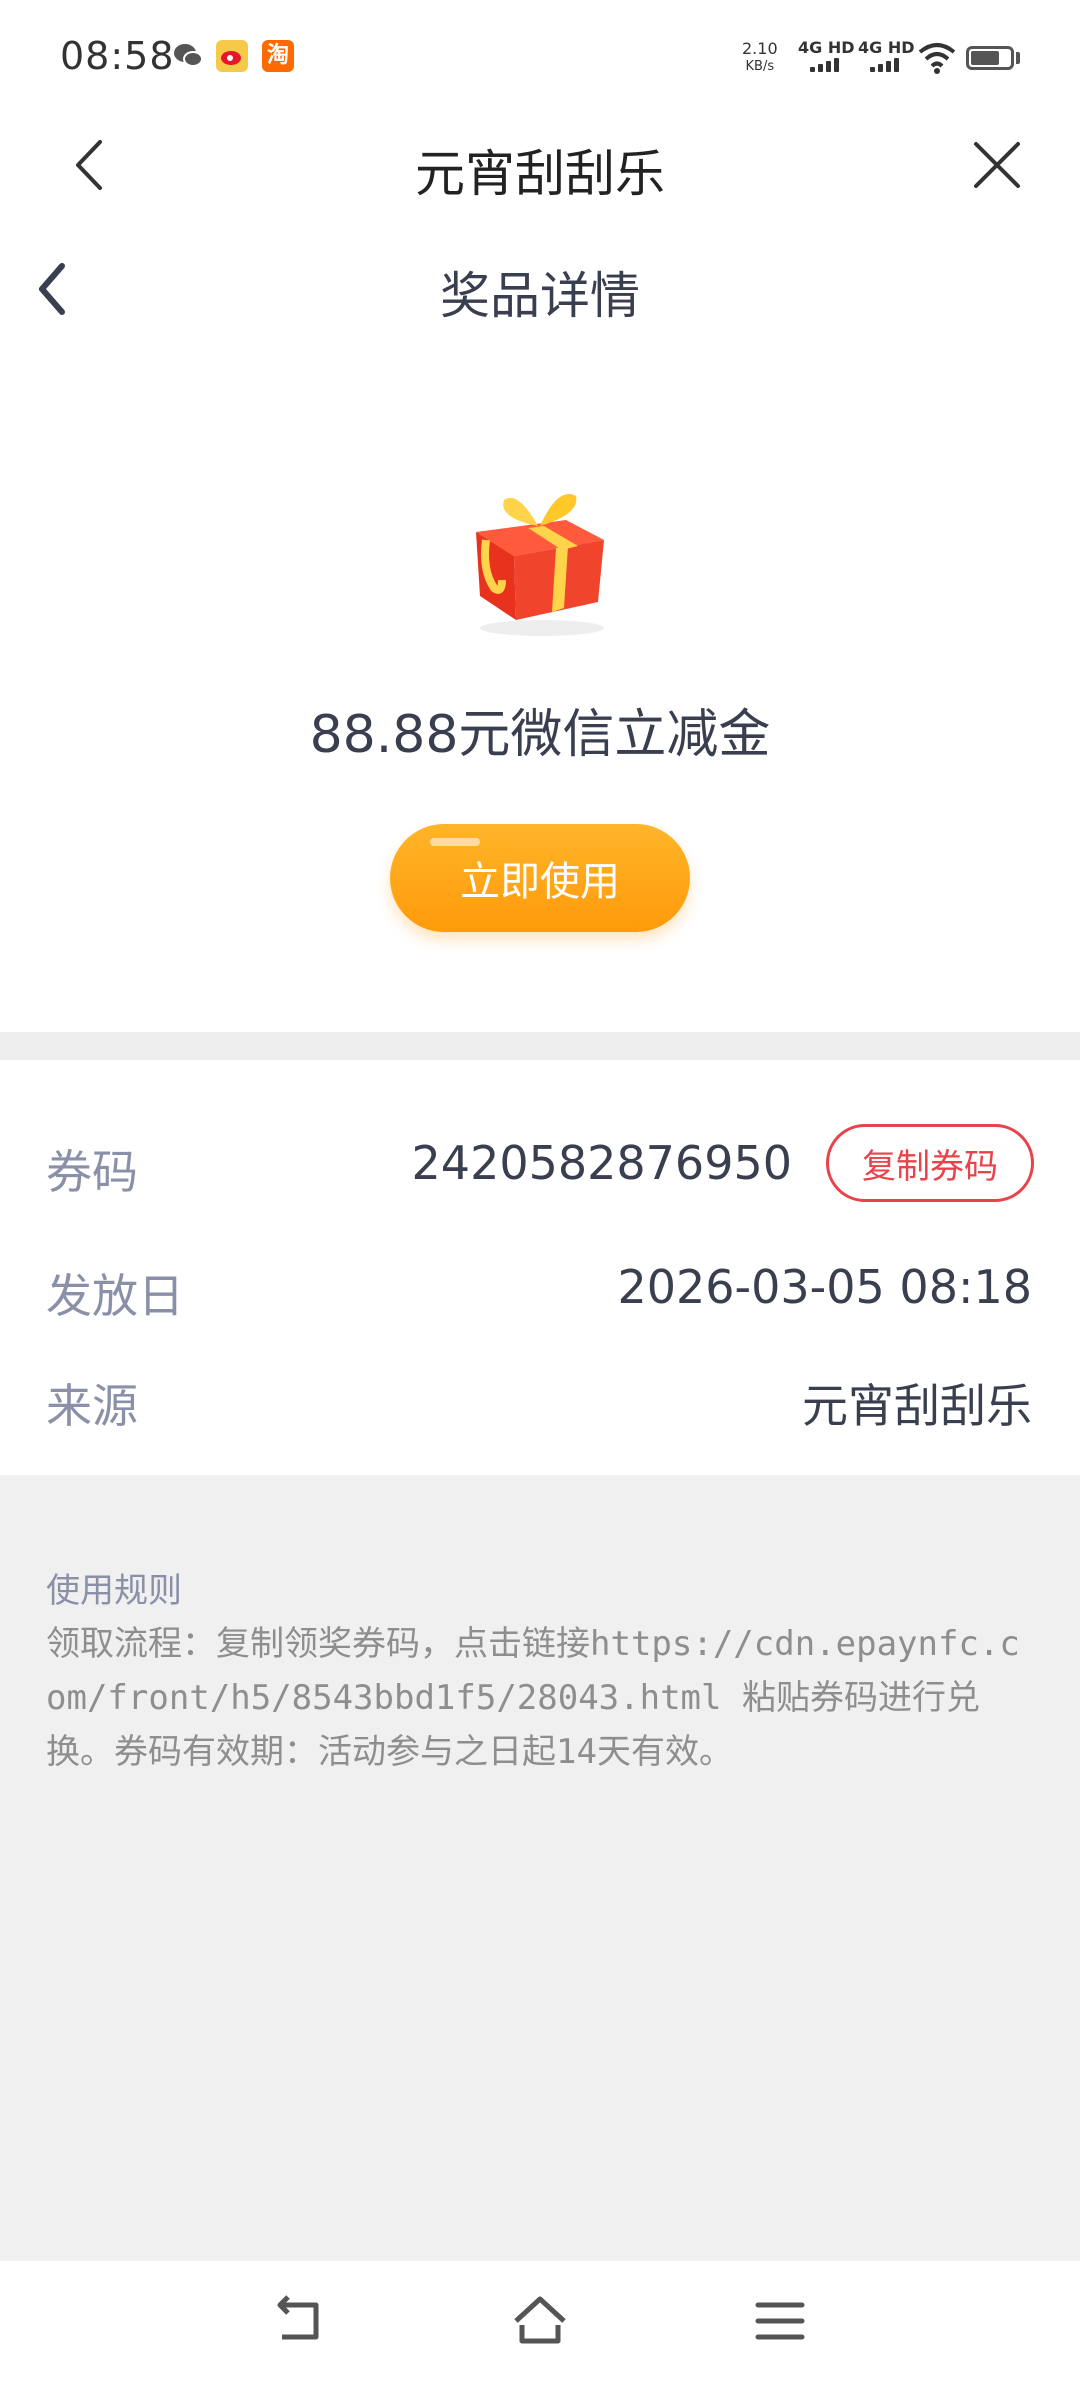 This screenshot has width=1080, height=2388. Describe the element at coordinates (1018, 58) in the screenshot. I see `battery-tip` at that location.